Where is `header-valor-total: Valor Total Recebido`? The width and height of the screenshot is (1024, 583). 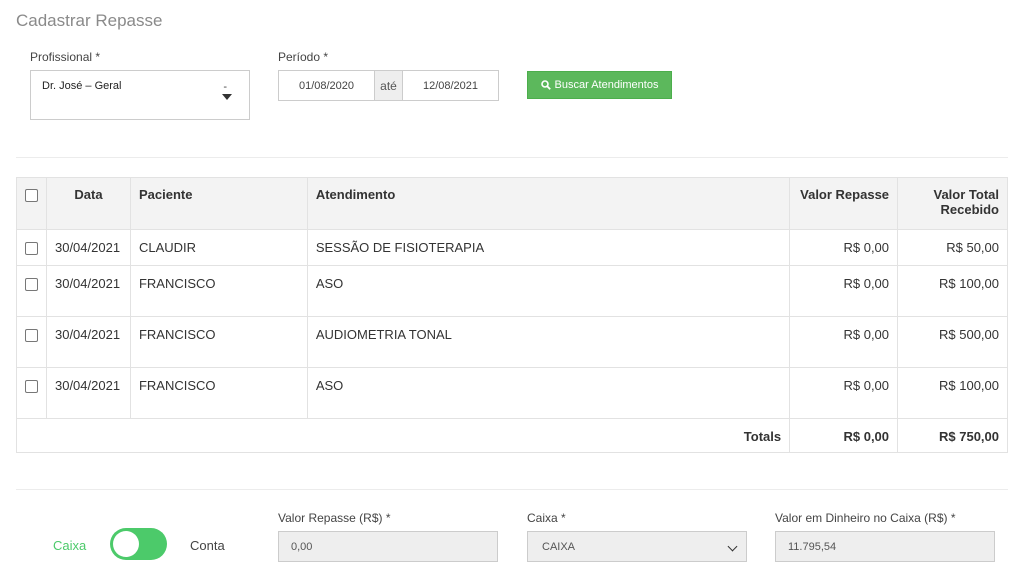 header-valor-total: Valor Total Recebido is located at coordinates (952, 203).